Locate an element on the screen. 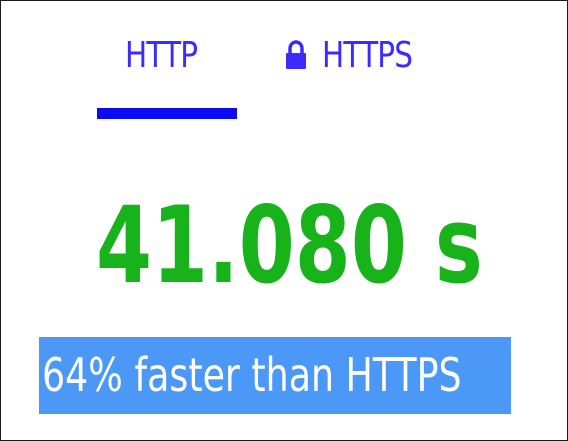 The height and width of the screenshot is (441, 568). lock-icon is located at coordinates (296, 54).